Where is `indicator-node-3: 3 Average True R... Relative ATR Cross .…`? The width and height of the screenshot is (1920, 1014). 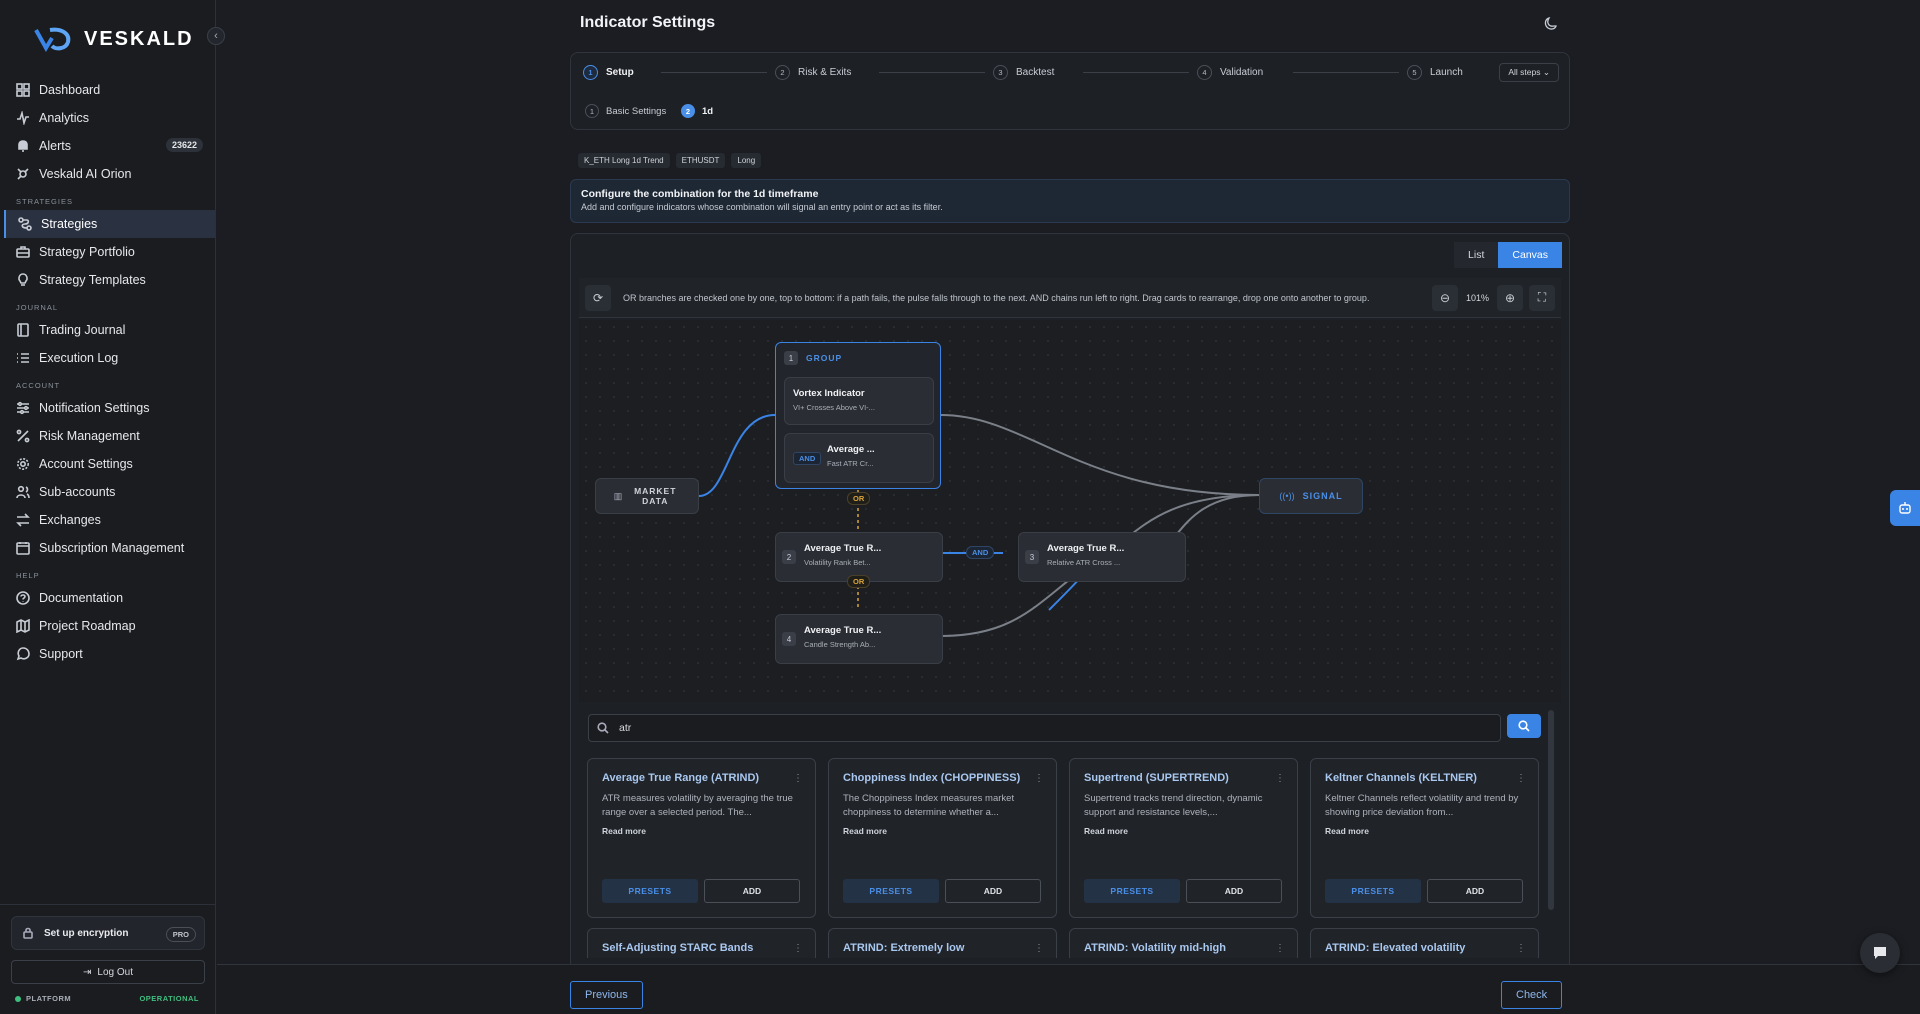
indicator-node-3: 3 Average True R... Relative ATR Cross .… is located at coordinates (1102, 557).